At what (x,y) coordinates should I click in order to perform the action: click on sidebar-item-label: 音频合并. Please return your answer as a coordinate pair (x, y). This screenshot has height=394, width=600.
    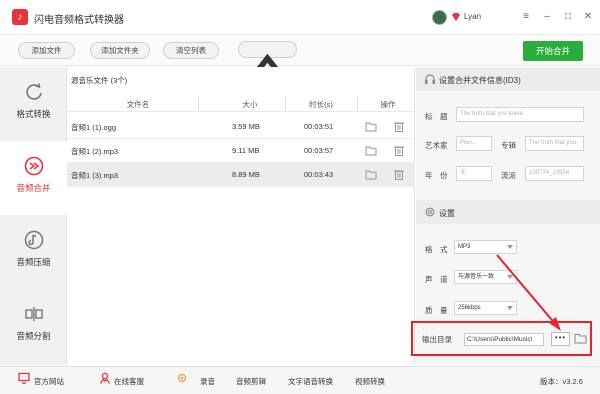
    Looking at the image, I should click on (33, 188).